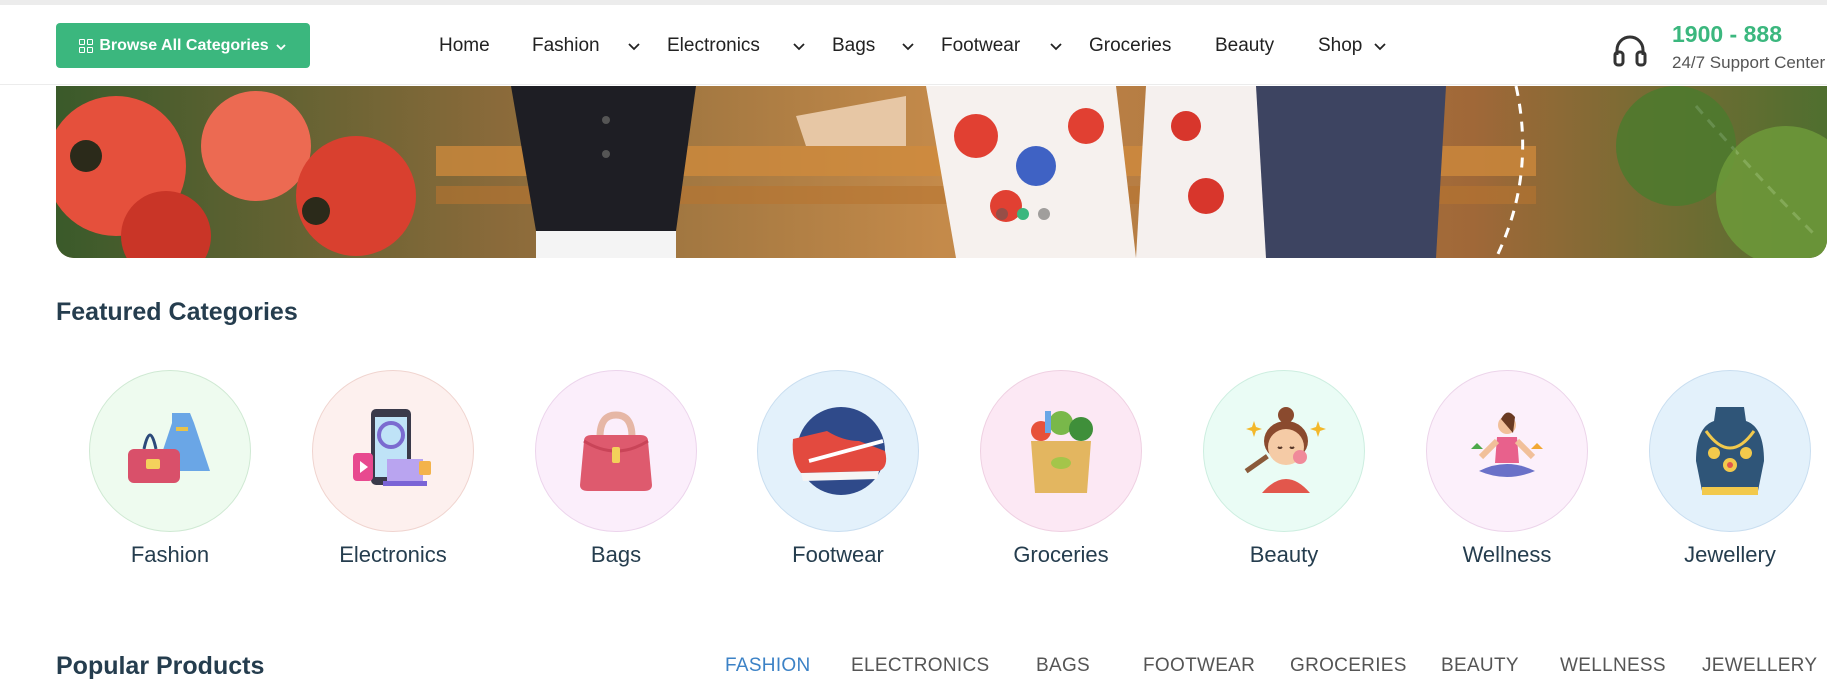  Describe the element at coordinates (170, 554) in the screenshot. I see `category-label: Fashion` at that location.